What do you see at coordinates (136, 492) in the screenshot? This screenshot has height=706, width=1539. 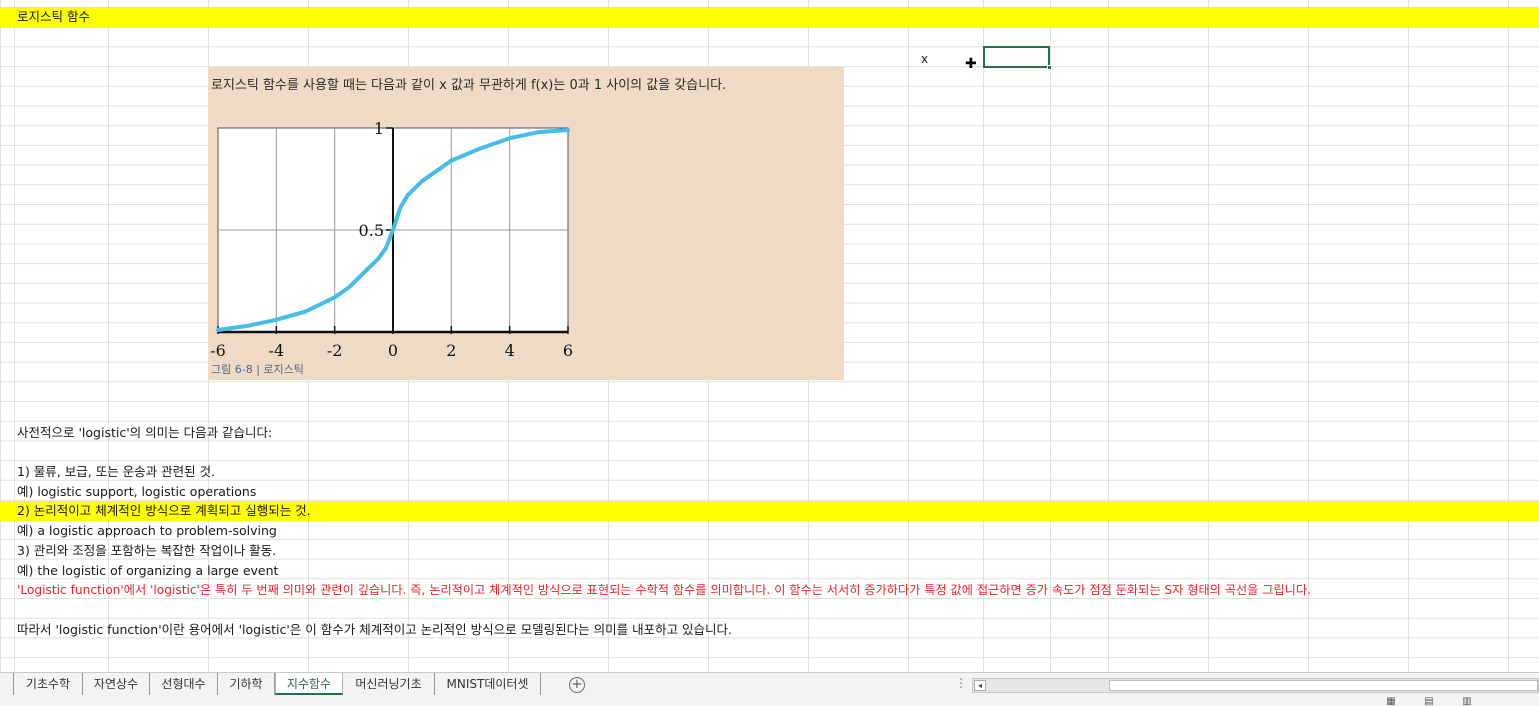 I see `definition-example-1: 예) logistic support, logistic operations` at bounding box center [136, 492].